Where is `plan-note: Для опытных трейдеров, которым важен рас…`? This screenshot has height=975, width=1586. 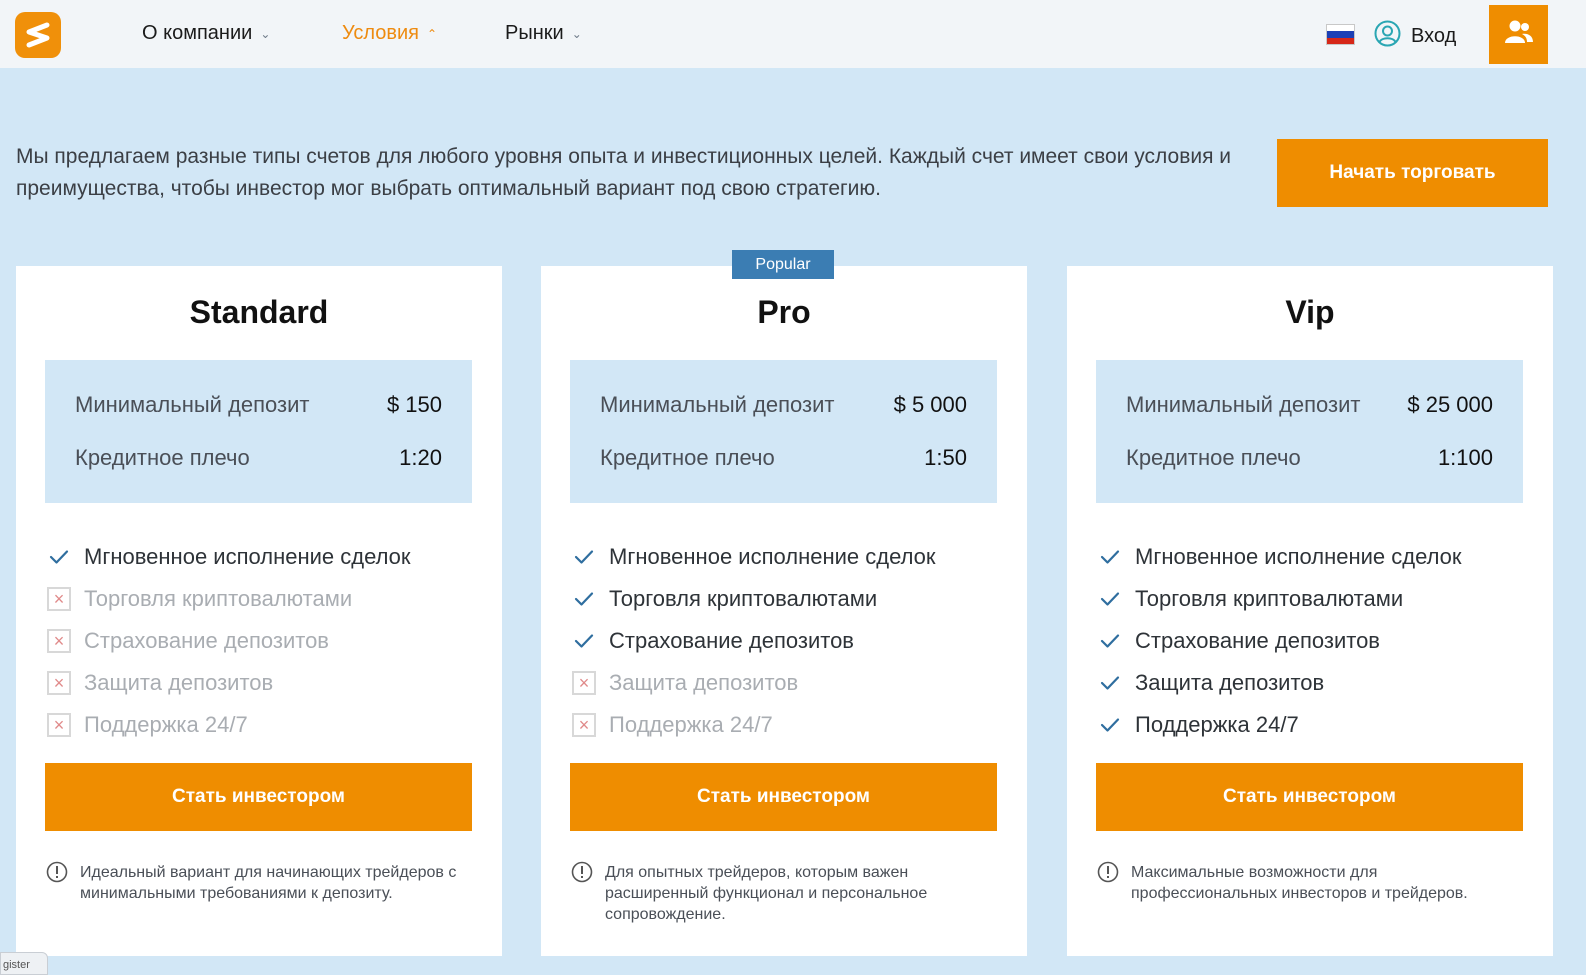
plan-note: Для опытных трейдеров, которым важен рас… is located at coordinates (781, 893).